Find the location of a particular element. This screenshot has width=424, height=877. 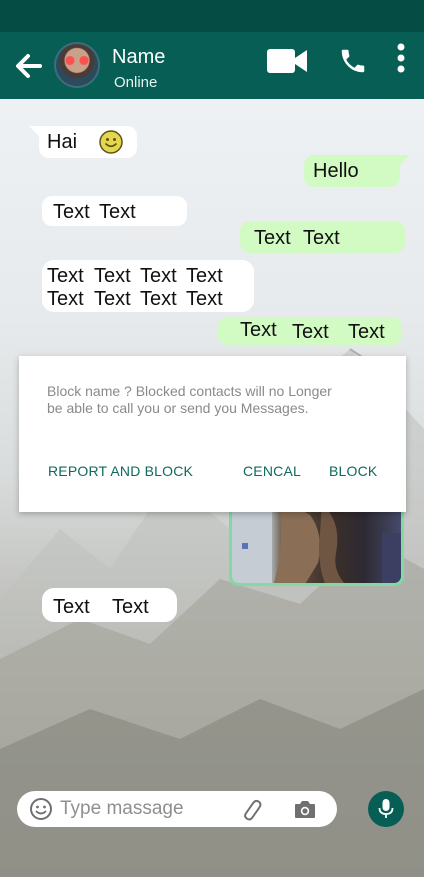

more-vert-icon is located at coordinates (401, 58).